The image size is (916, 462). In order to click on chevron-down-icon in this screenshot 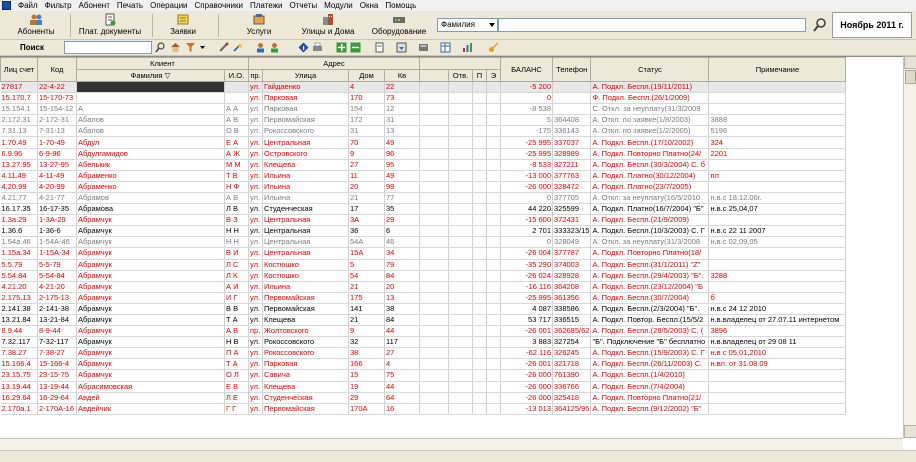, I will do `click(202, 47)`.